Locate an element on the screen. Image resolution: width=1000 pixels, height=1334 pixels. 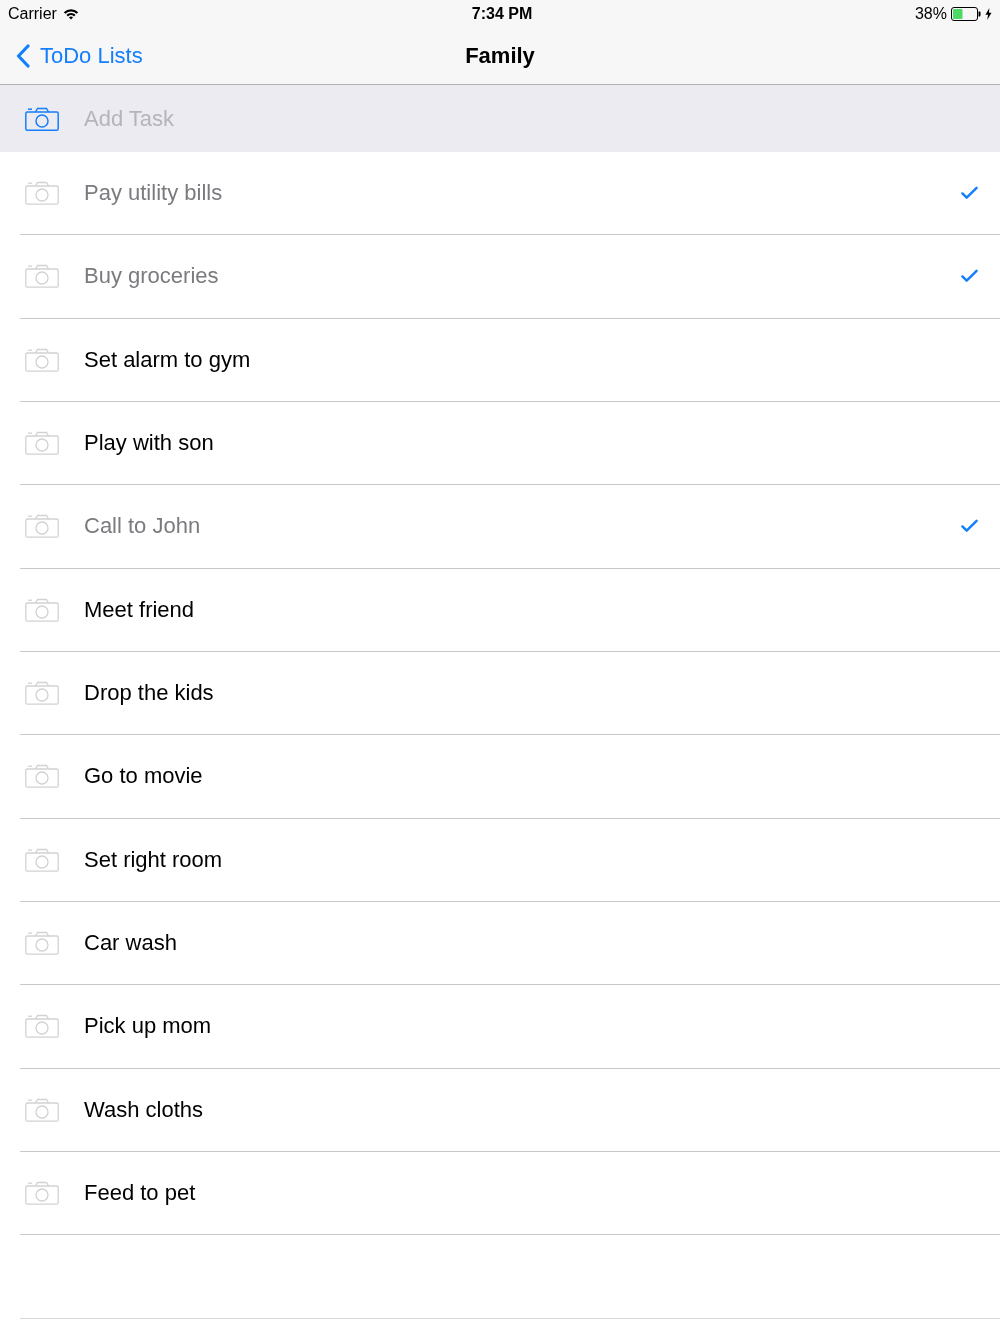
task-title: Feed to pet is located at coordinates (140, 1193).